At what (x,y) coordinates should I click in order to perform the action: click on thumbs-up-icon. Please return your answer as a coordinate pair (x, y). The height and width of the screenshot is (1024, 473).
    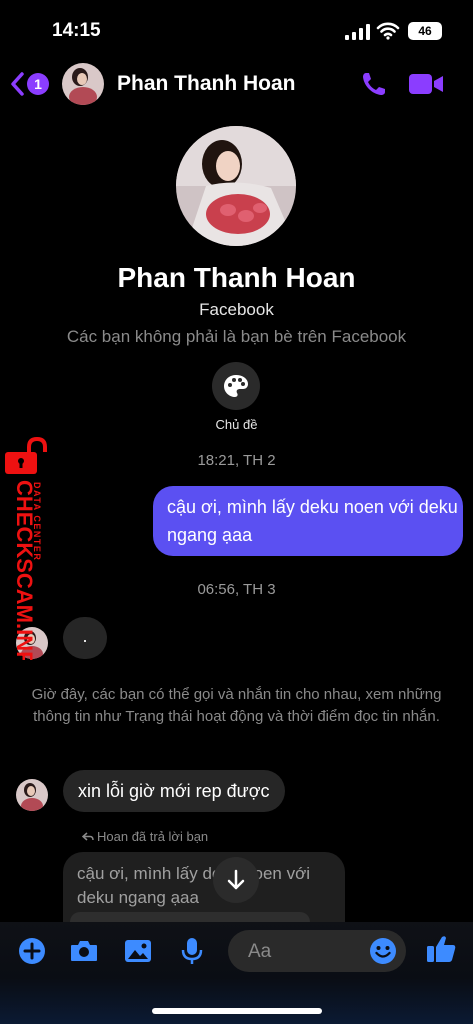
    Looking at the image, I should click on (441, 949).